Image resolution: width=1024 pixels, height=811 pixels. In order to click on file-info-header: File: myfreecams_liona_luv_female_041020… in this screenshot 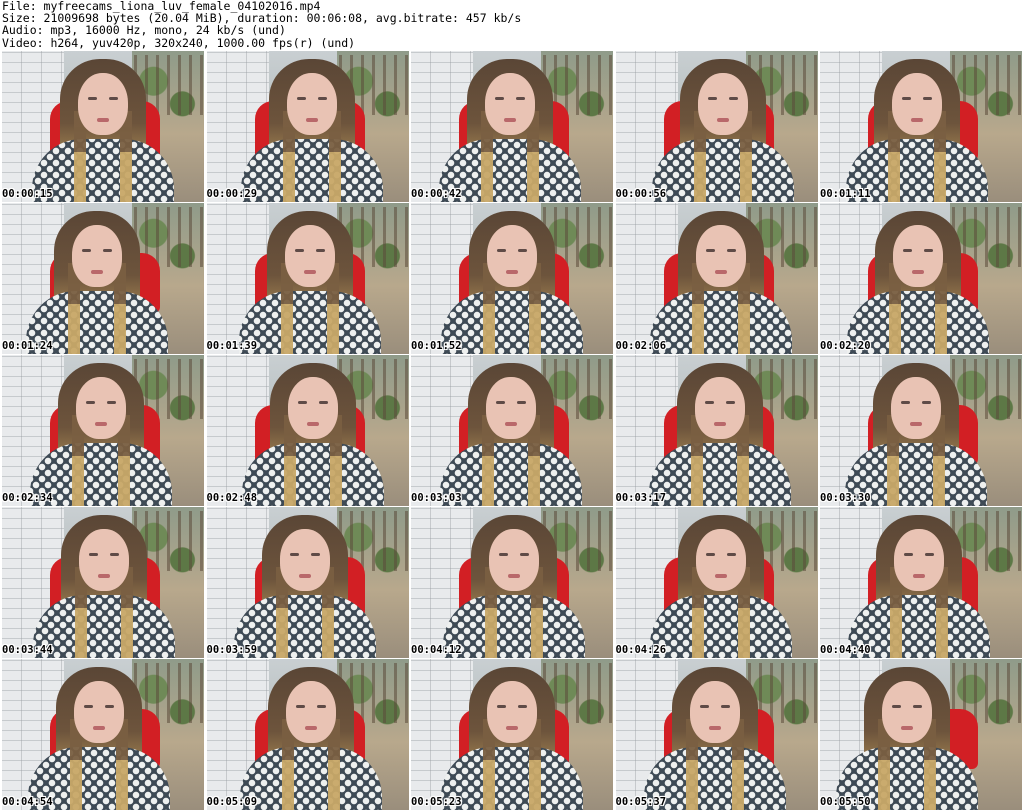, I will do `click(512, 25)`.